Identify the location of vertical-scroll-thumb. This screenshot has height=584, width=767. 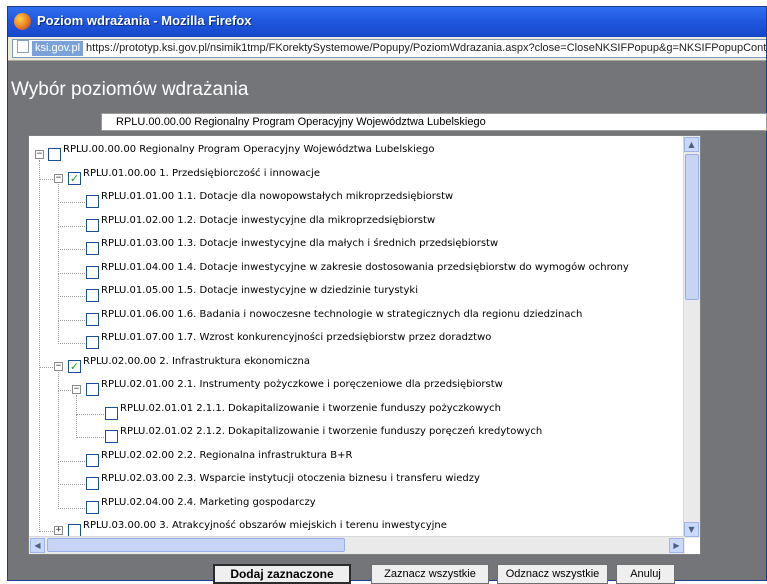
(692, 227).